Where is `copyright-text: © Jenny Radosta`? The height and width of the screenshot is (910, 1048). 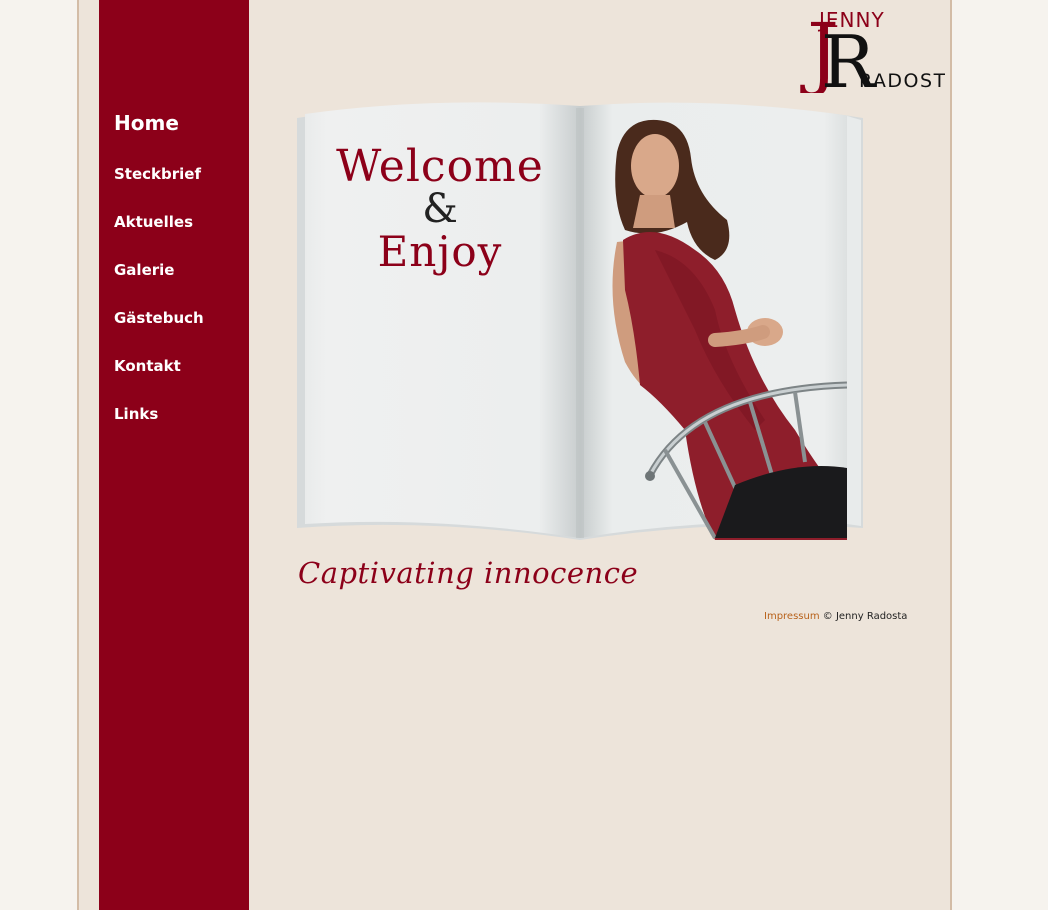 copyright-text: © Jenny Radosta is located at coordinates (865, 616).